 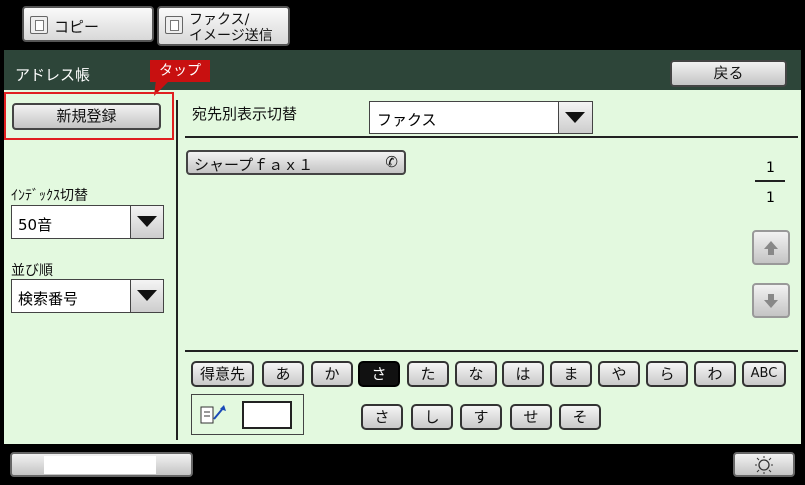 I want to click on kana-key-label: 得意先, so click(x=222, y=374).